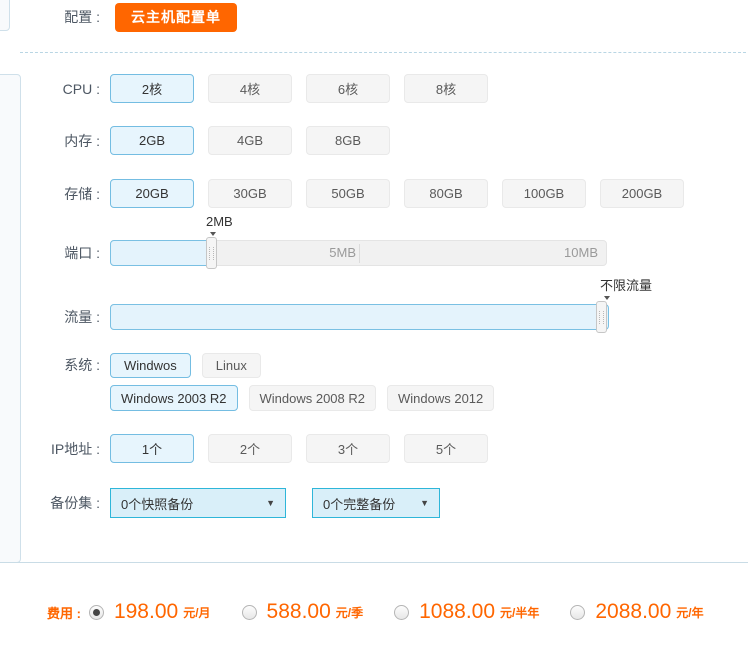 The image size is (748, 659). Describe the element at coordinates (198, 503) in the screenshot. I see `snapshot-backup-select: 0个快照备份 ▼` at that location.